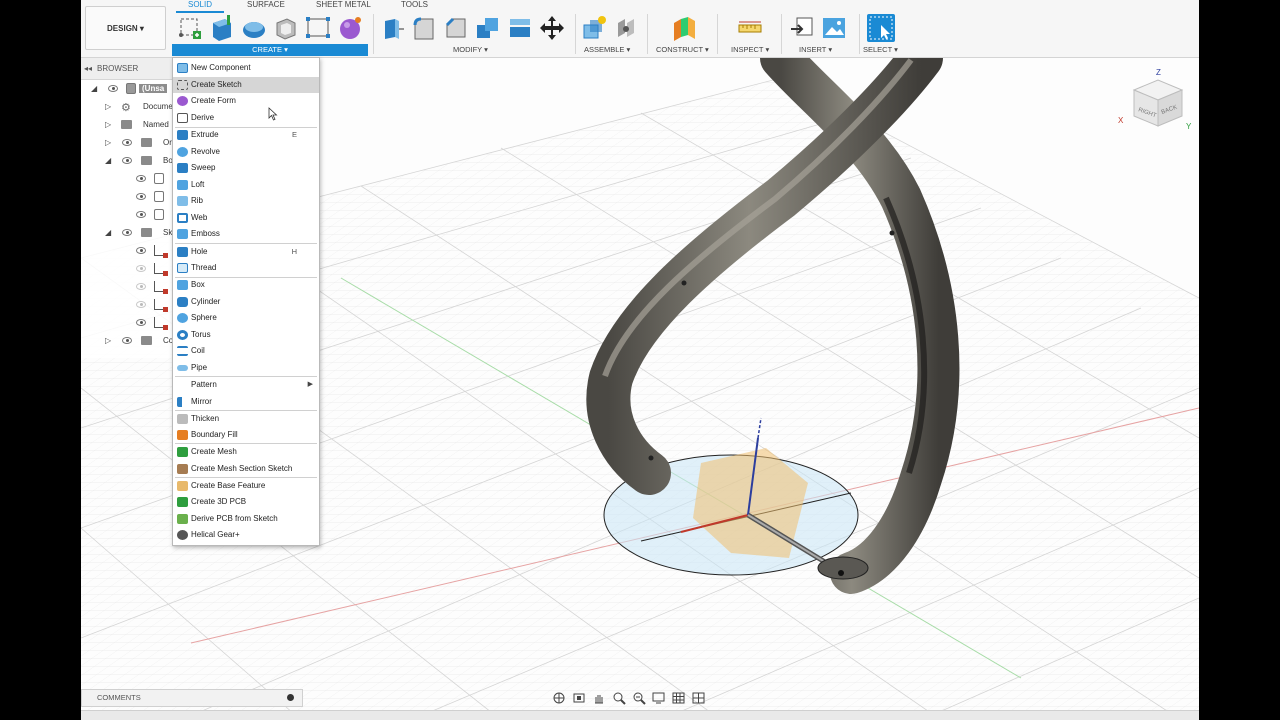  What do you see at coordinates (246, 252) in the screenshot?
I see `menu-item-hole: Hole H` at bounding box center [246, 252].